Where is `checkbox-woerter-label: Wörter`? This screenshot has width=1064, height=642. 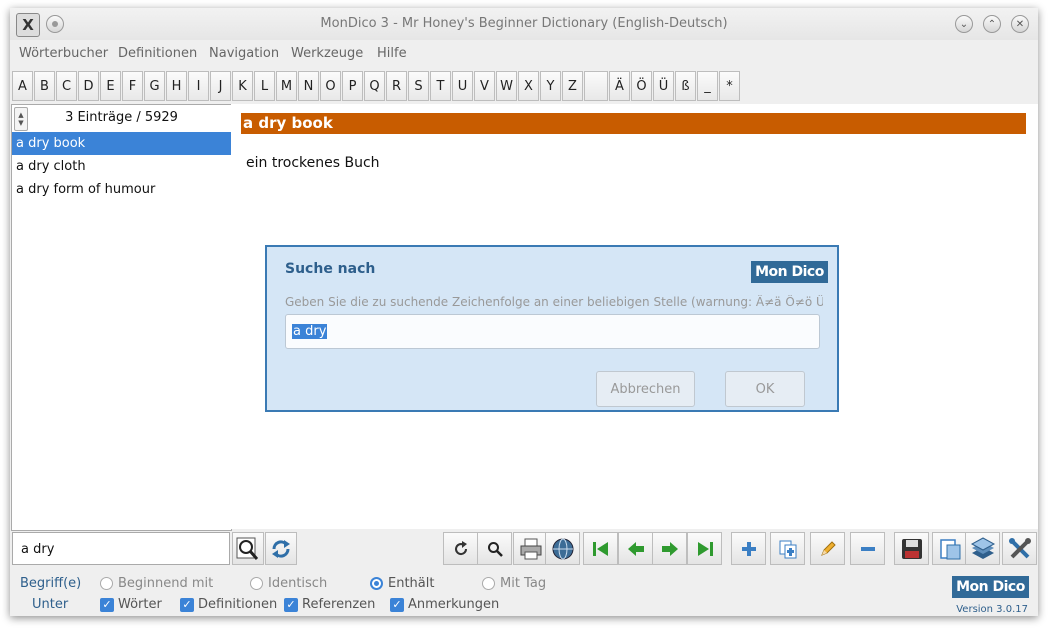 checkbox-woerter-label: Wörter is located at coordinates (140, 604).